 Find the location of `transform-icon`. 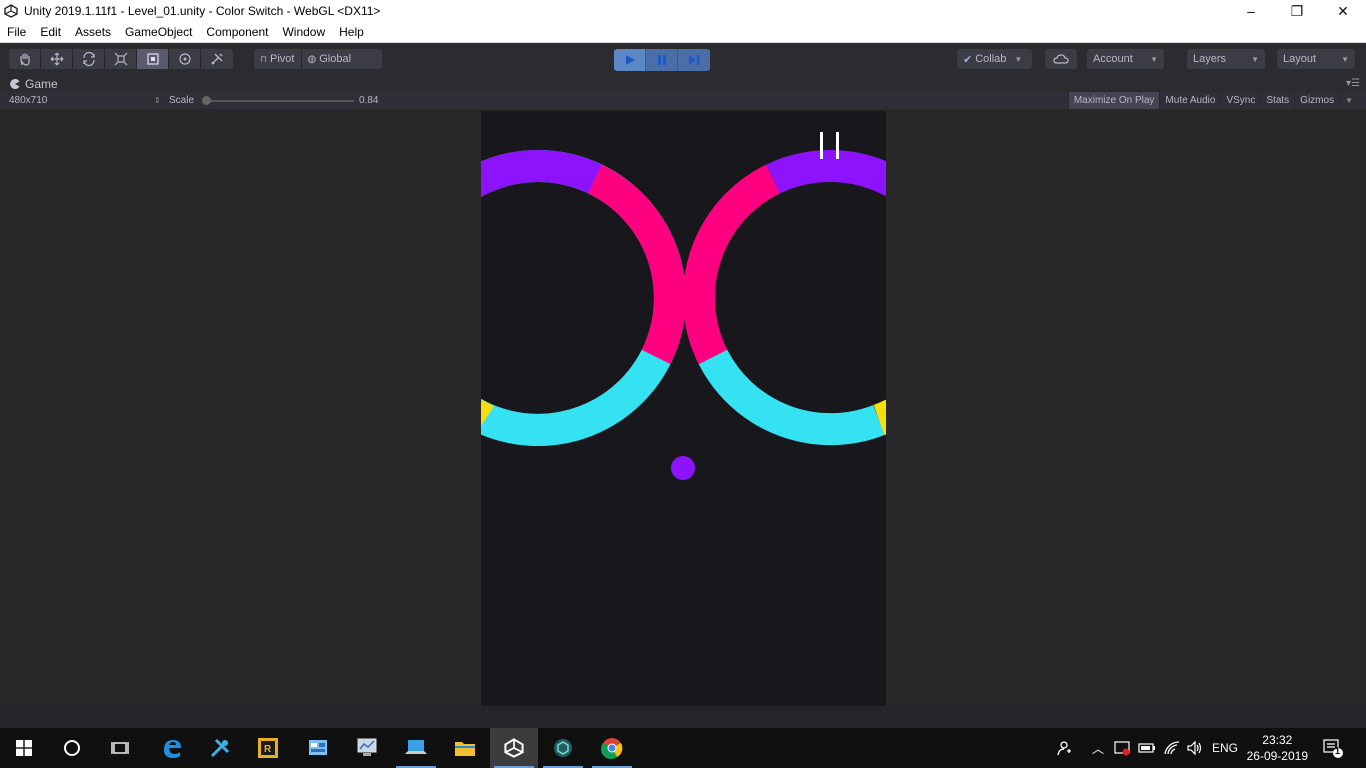

transform-icon is located at coordinates (184, 59).